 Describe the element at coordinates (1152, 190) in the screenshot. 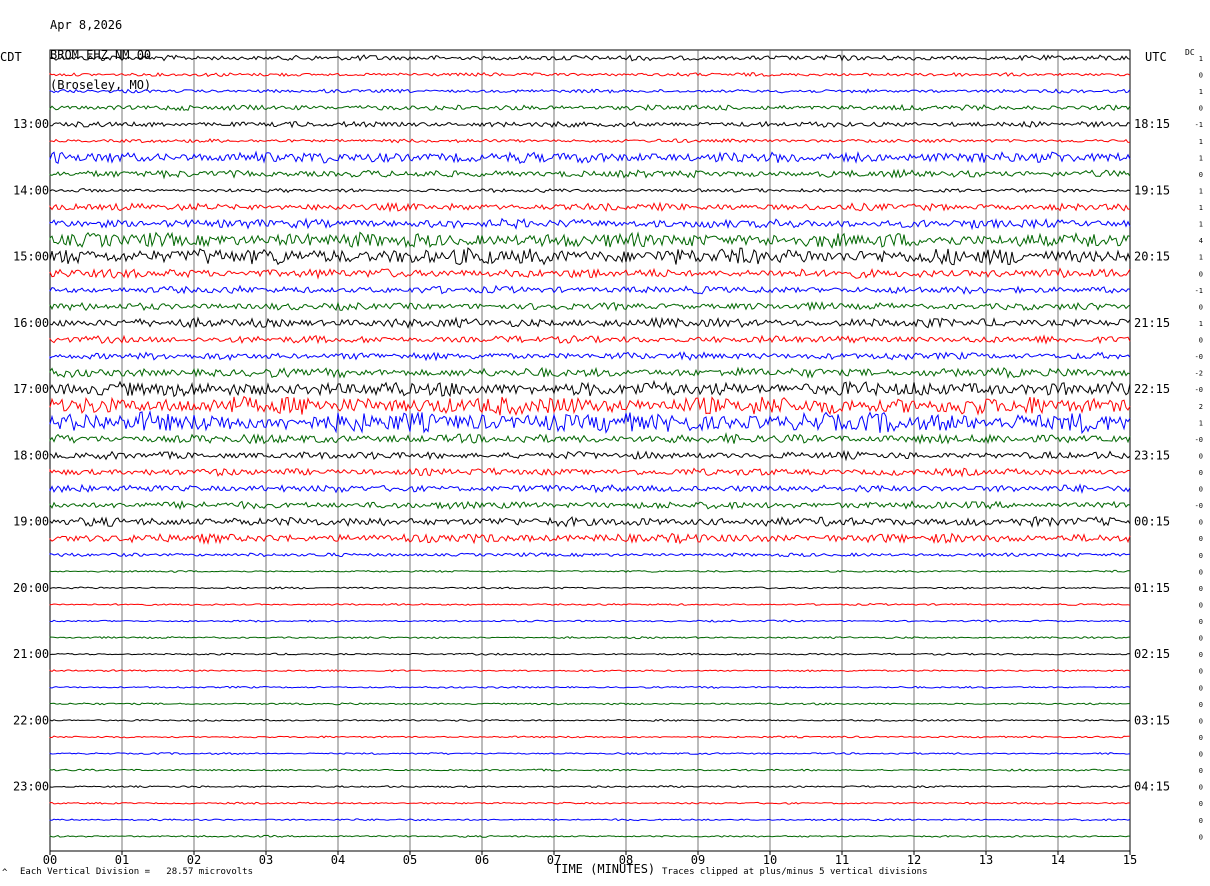

I see `right-time-label: 19:15` at that location.